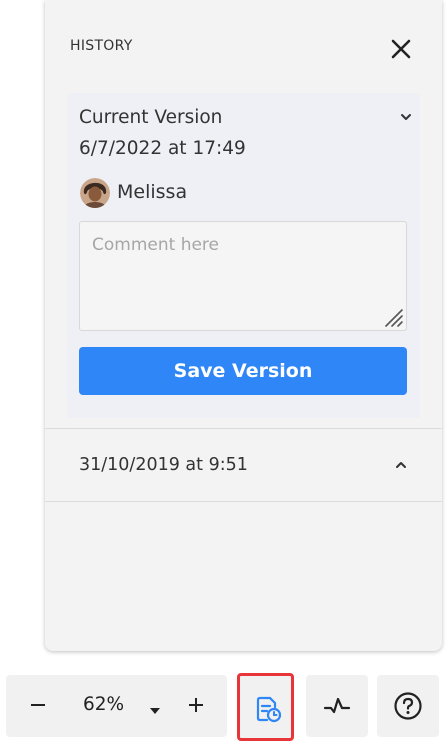 The height and width of the screenshot is (744, 447). What do you see at coordinates (95, 193) in the screenshot?
I see `avatar` at bounding box center [95, 193].